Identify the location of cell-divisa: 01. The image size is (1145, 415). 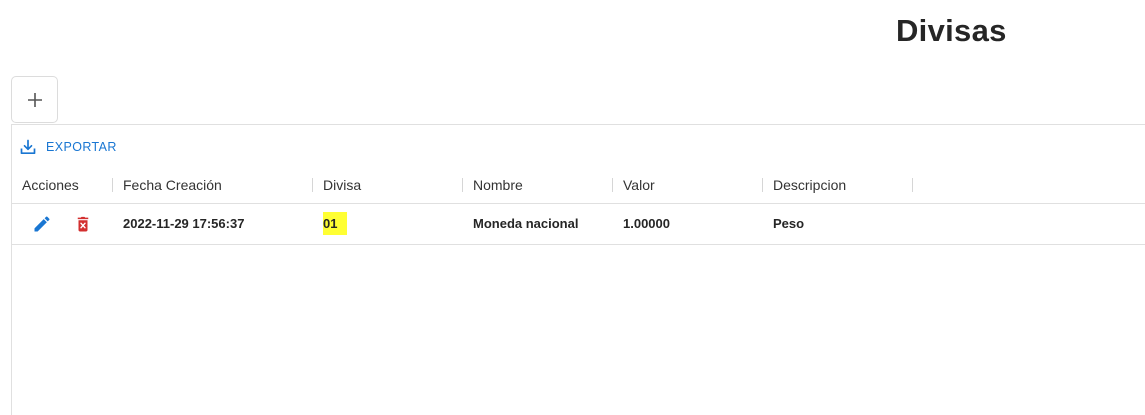
(335, 224).